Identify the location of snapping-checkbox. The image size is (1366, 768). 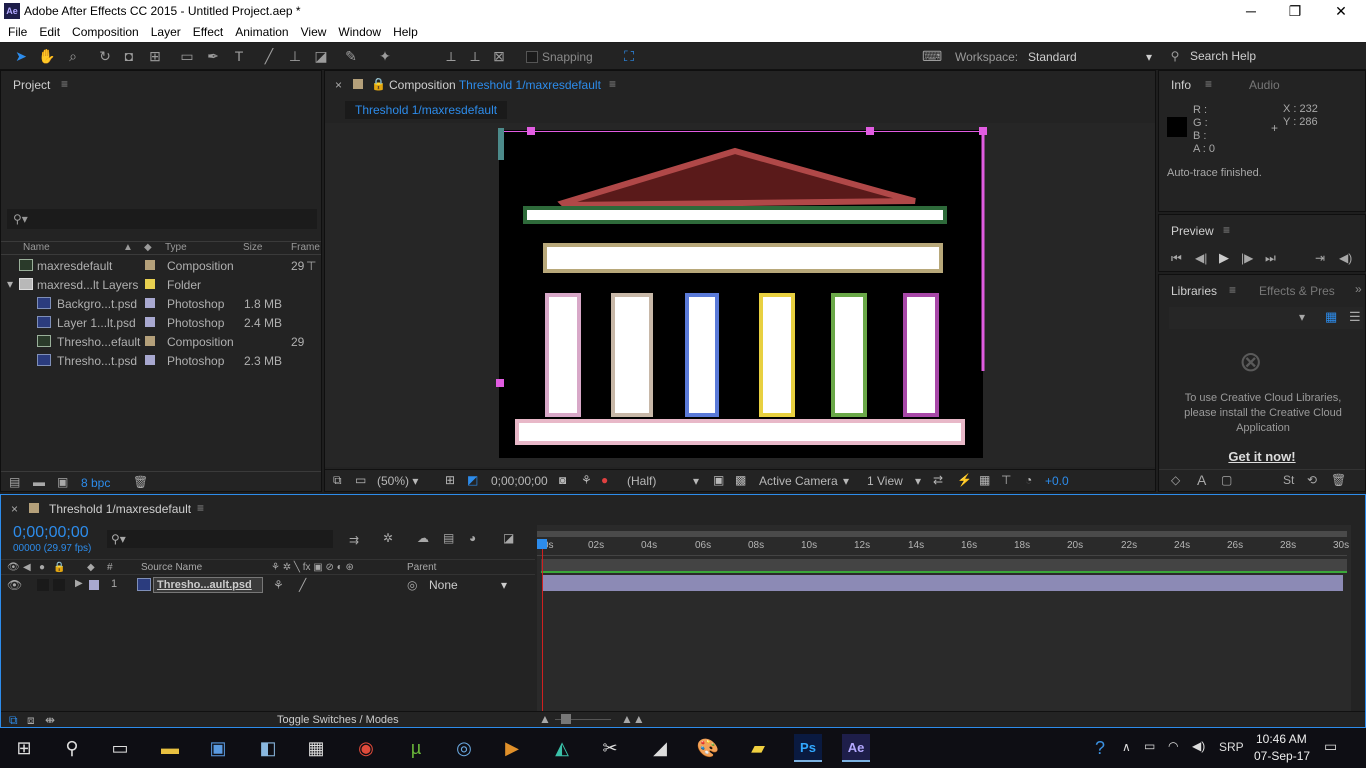
(532, 57).